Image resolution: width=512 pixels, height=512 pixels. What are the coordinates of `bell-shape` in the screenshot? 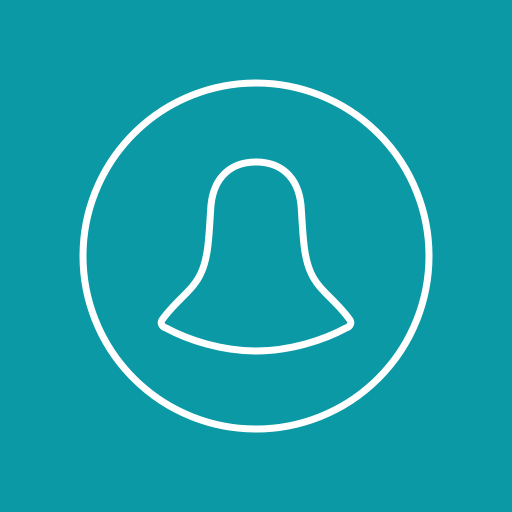 It's located at (256, 256).